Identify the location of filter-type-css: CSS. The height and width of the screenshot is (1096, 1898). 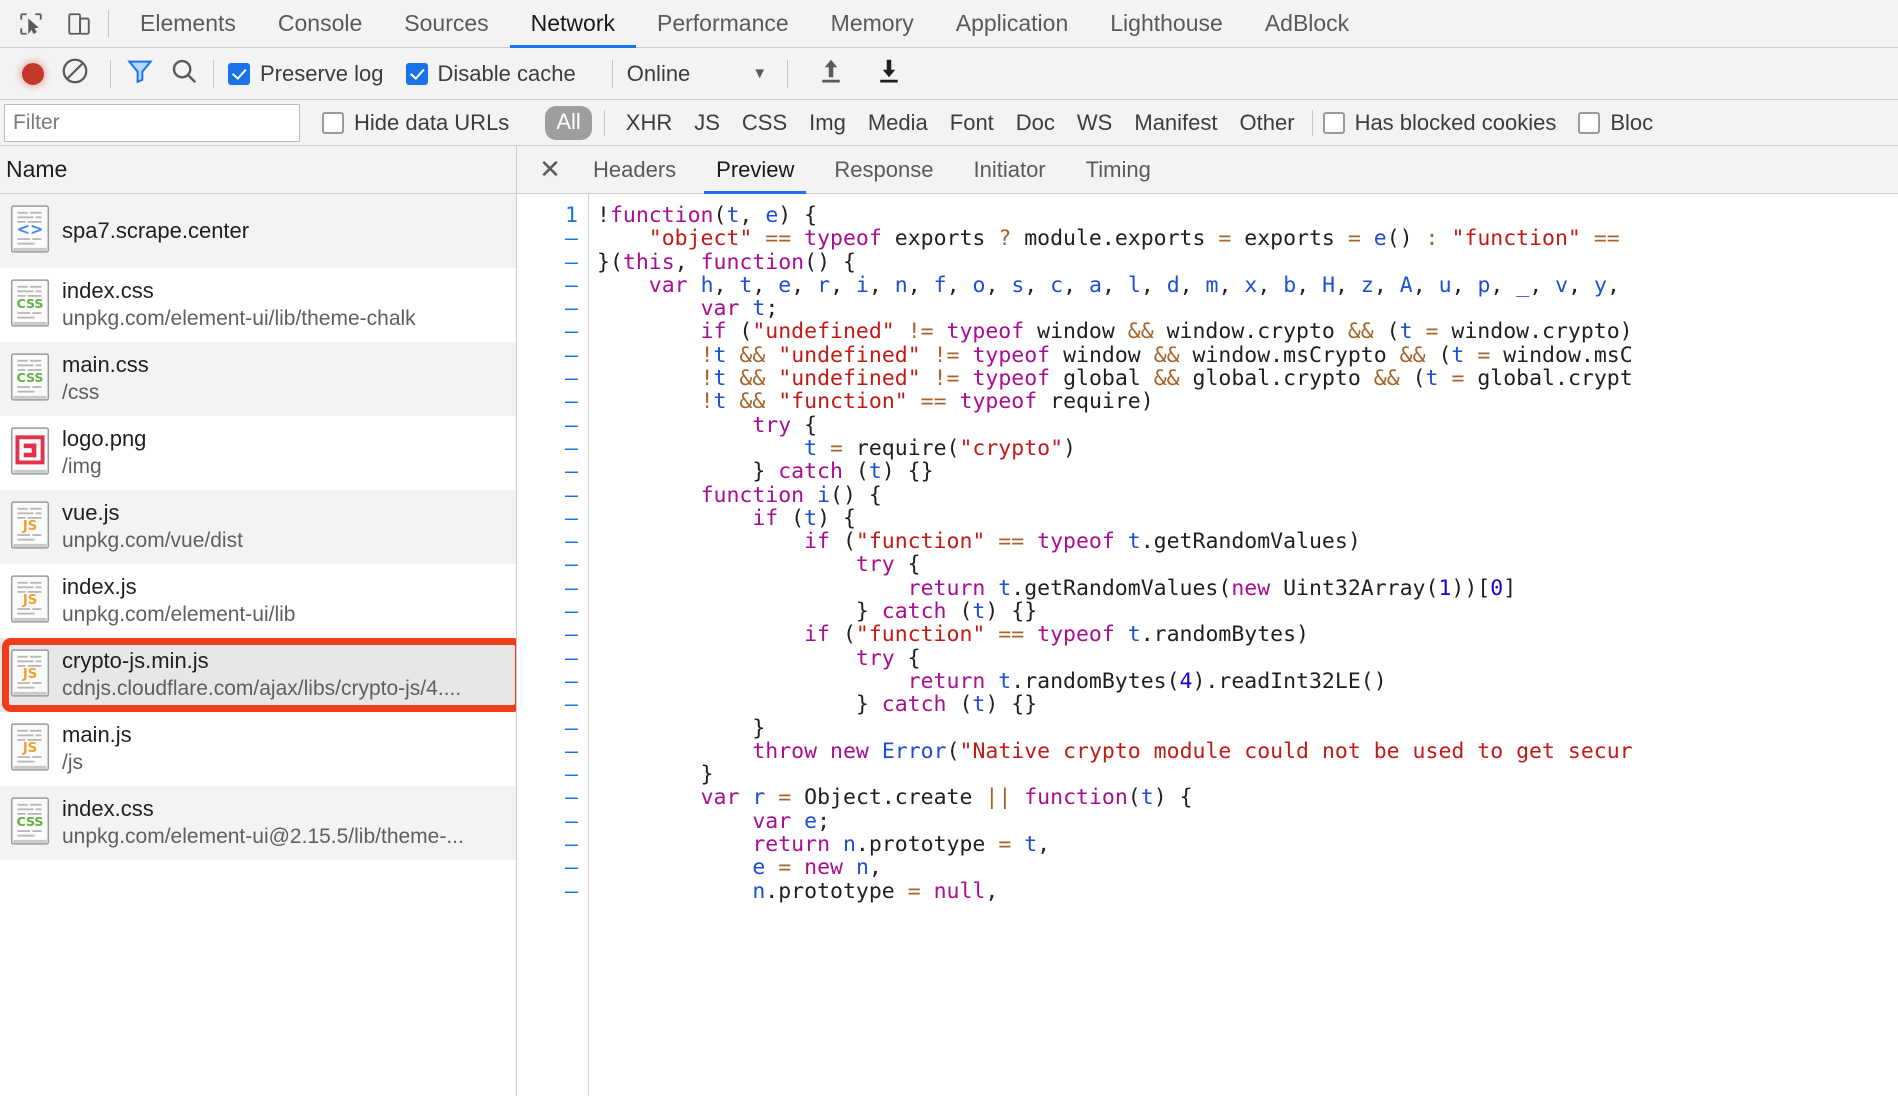
(764, 123).